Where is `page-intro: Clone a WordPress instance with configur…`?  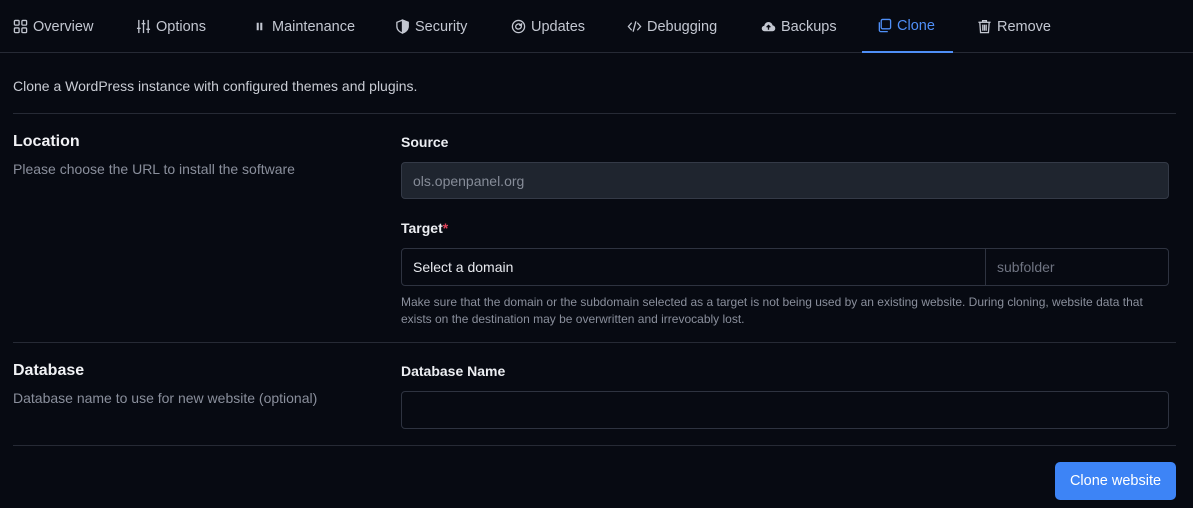
page-intro: Clone a WordPress instance with configur… is located at coordinates (215, 86).